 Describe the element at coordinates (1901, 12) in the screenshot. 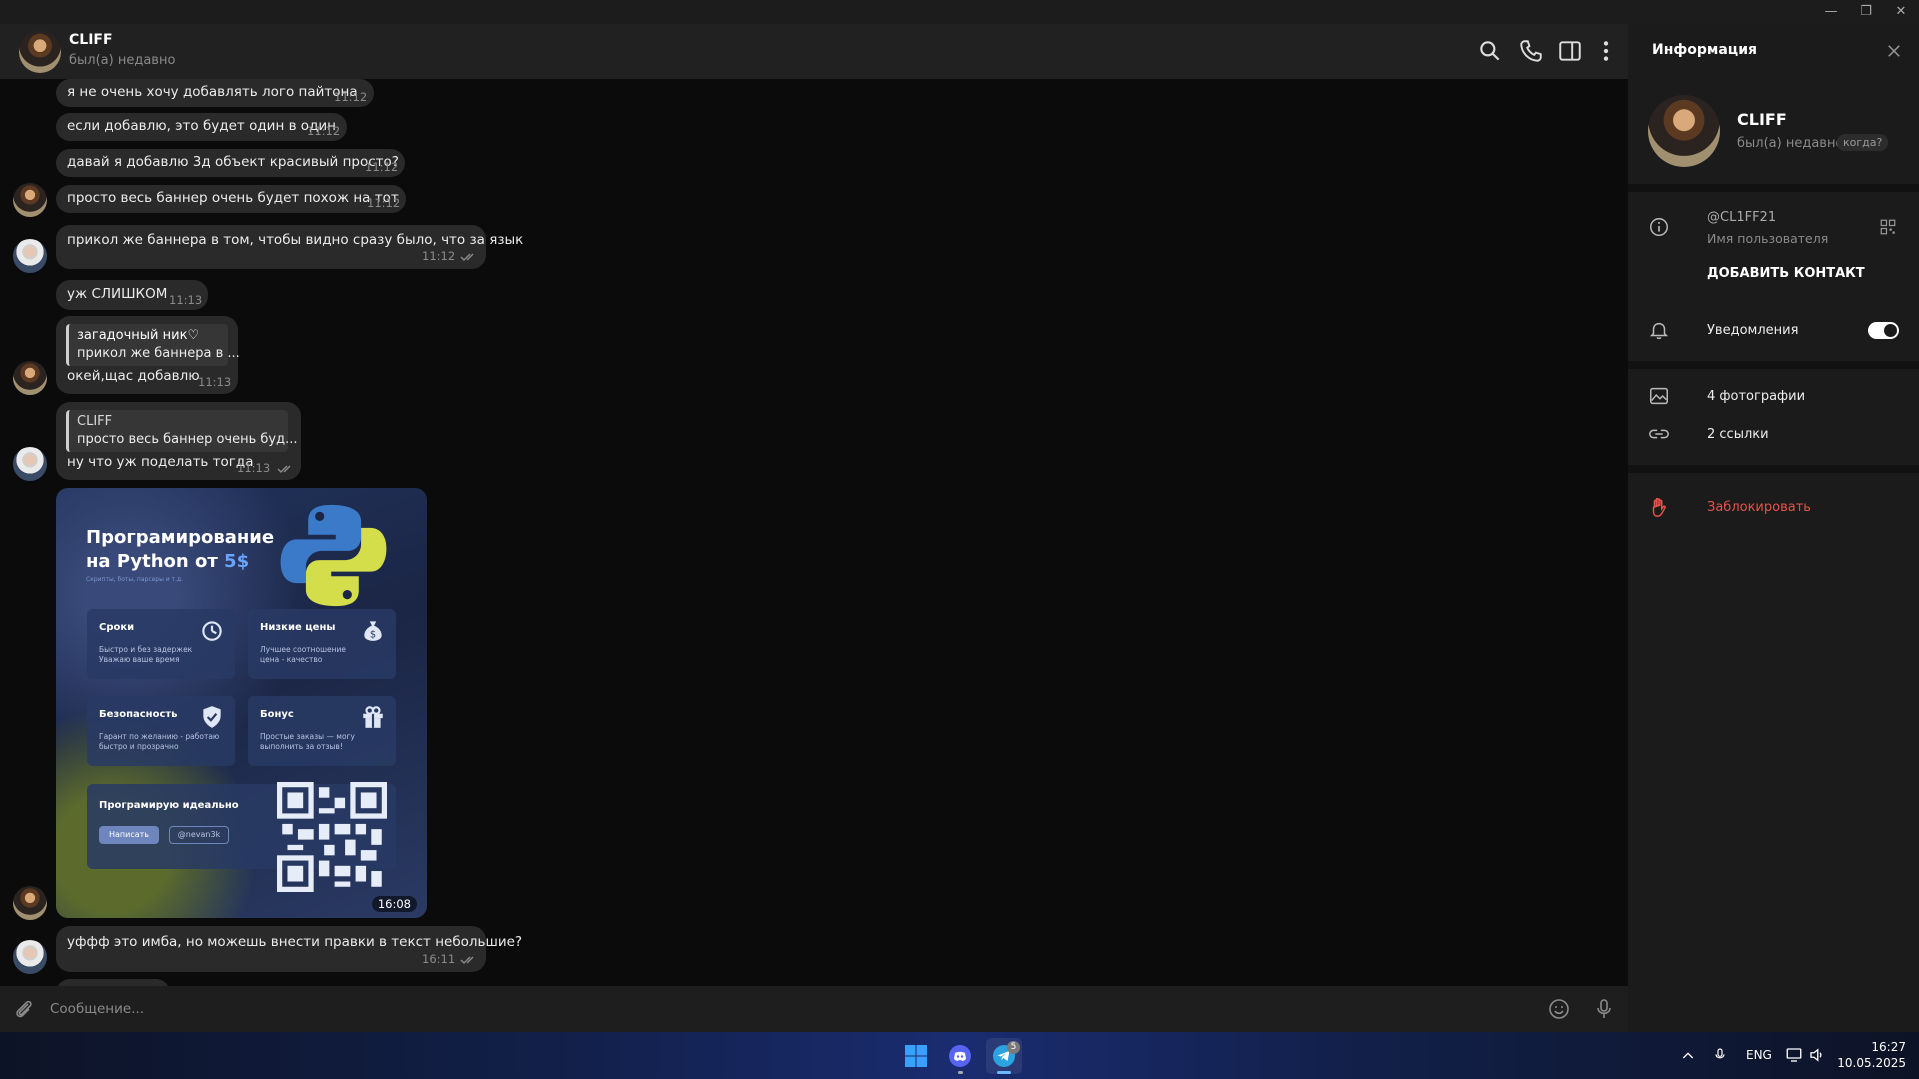

I see `close-window-button: ✕` at that location.